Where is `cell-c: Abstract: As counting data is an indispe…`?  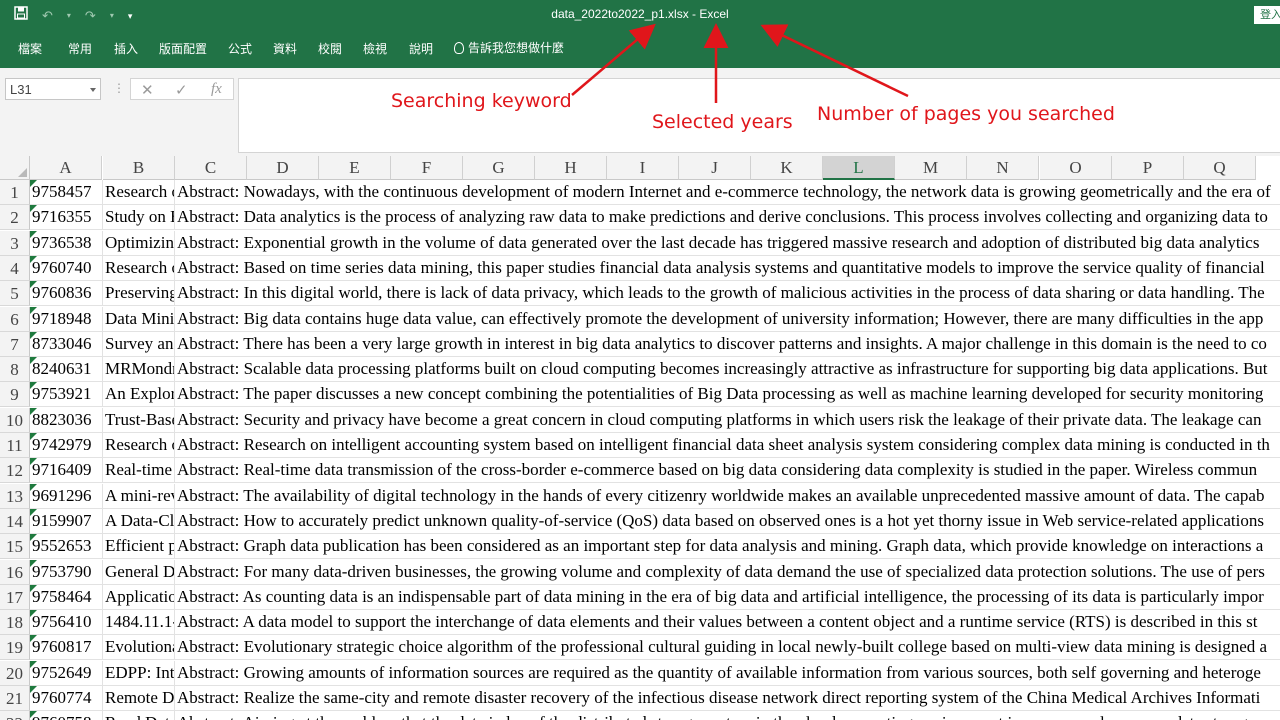
cell-c: Abstract: As counting data is an indispe… is located at coordinates (727, 597).